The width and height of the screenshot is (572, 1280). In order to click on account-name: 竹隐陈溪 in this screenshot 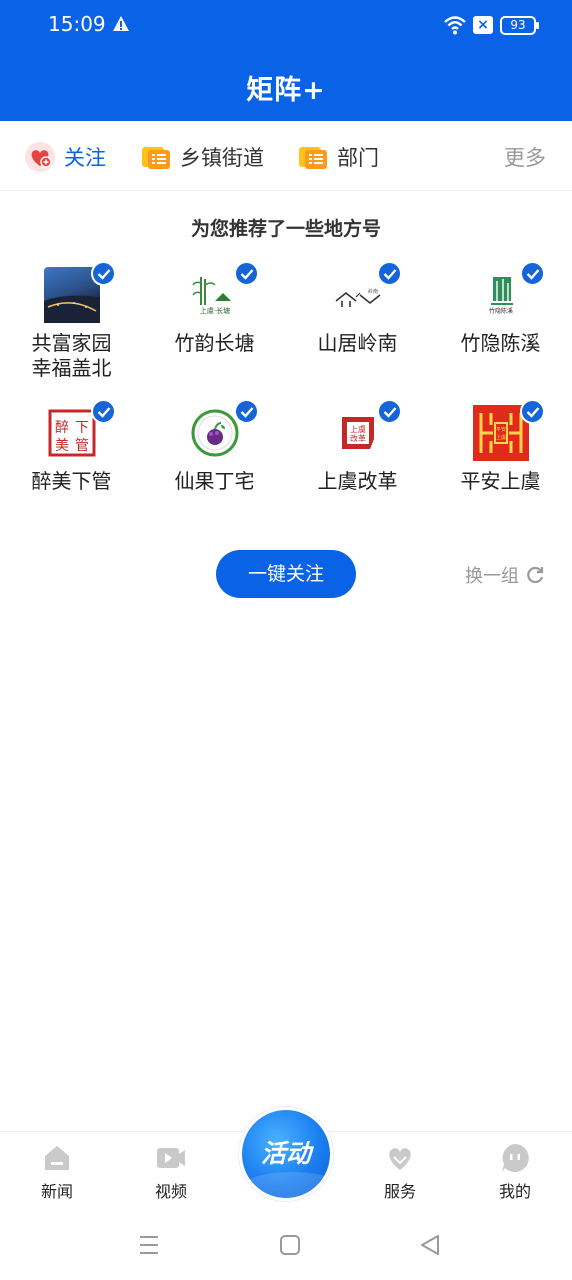, I will do `click(500, 343)`.